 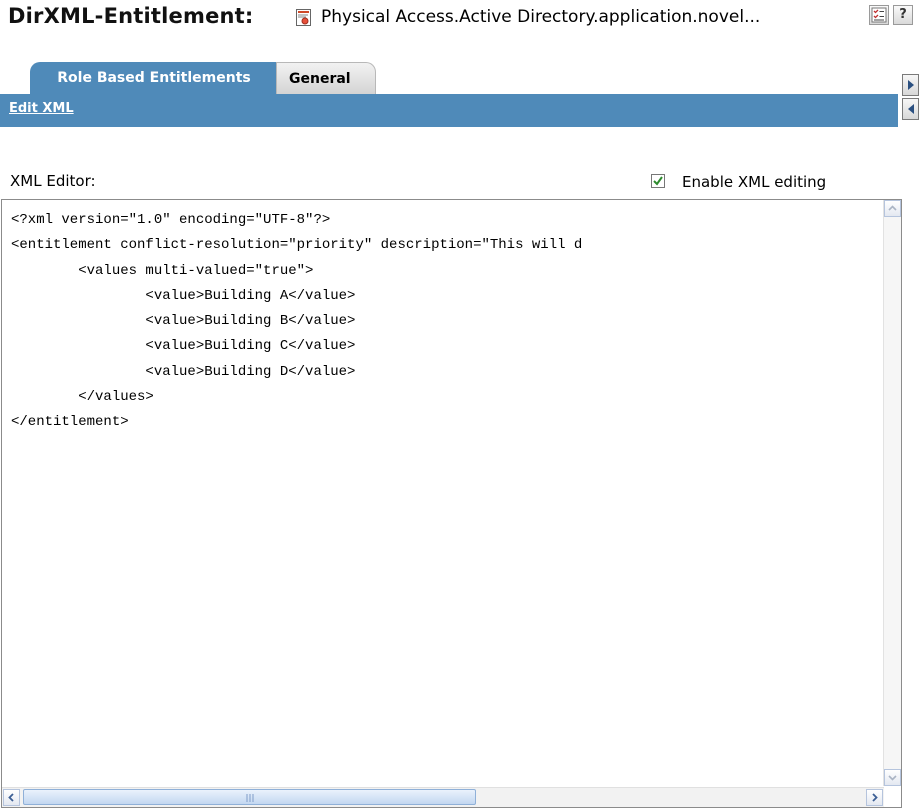 What do you see at coordinates (879, 15) in the screenshot?
I see `checklist-icon` at bounding box center [879, 15].